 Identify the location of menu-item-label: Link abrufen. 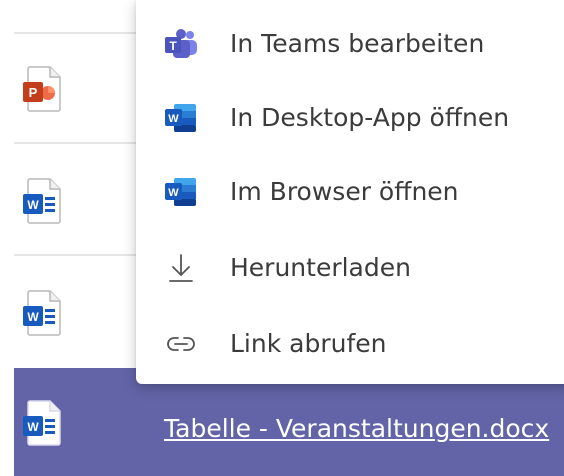
(308, 343).